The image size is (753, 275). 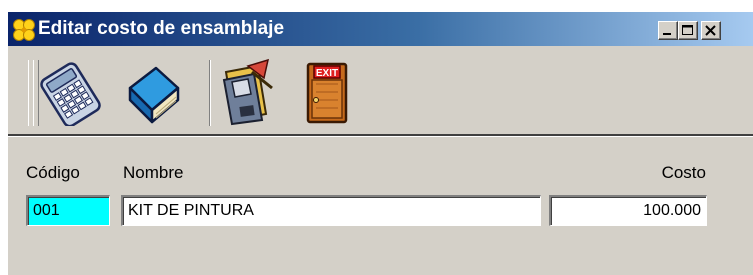 I want to click on close-button, so click(x=711, y=30).